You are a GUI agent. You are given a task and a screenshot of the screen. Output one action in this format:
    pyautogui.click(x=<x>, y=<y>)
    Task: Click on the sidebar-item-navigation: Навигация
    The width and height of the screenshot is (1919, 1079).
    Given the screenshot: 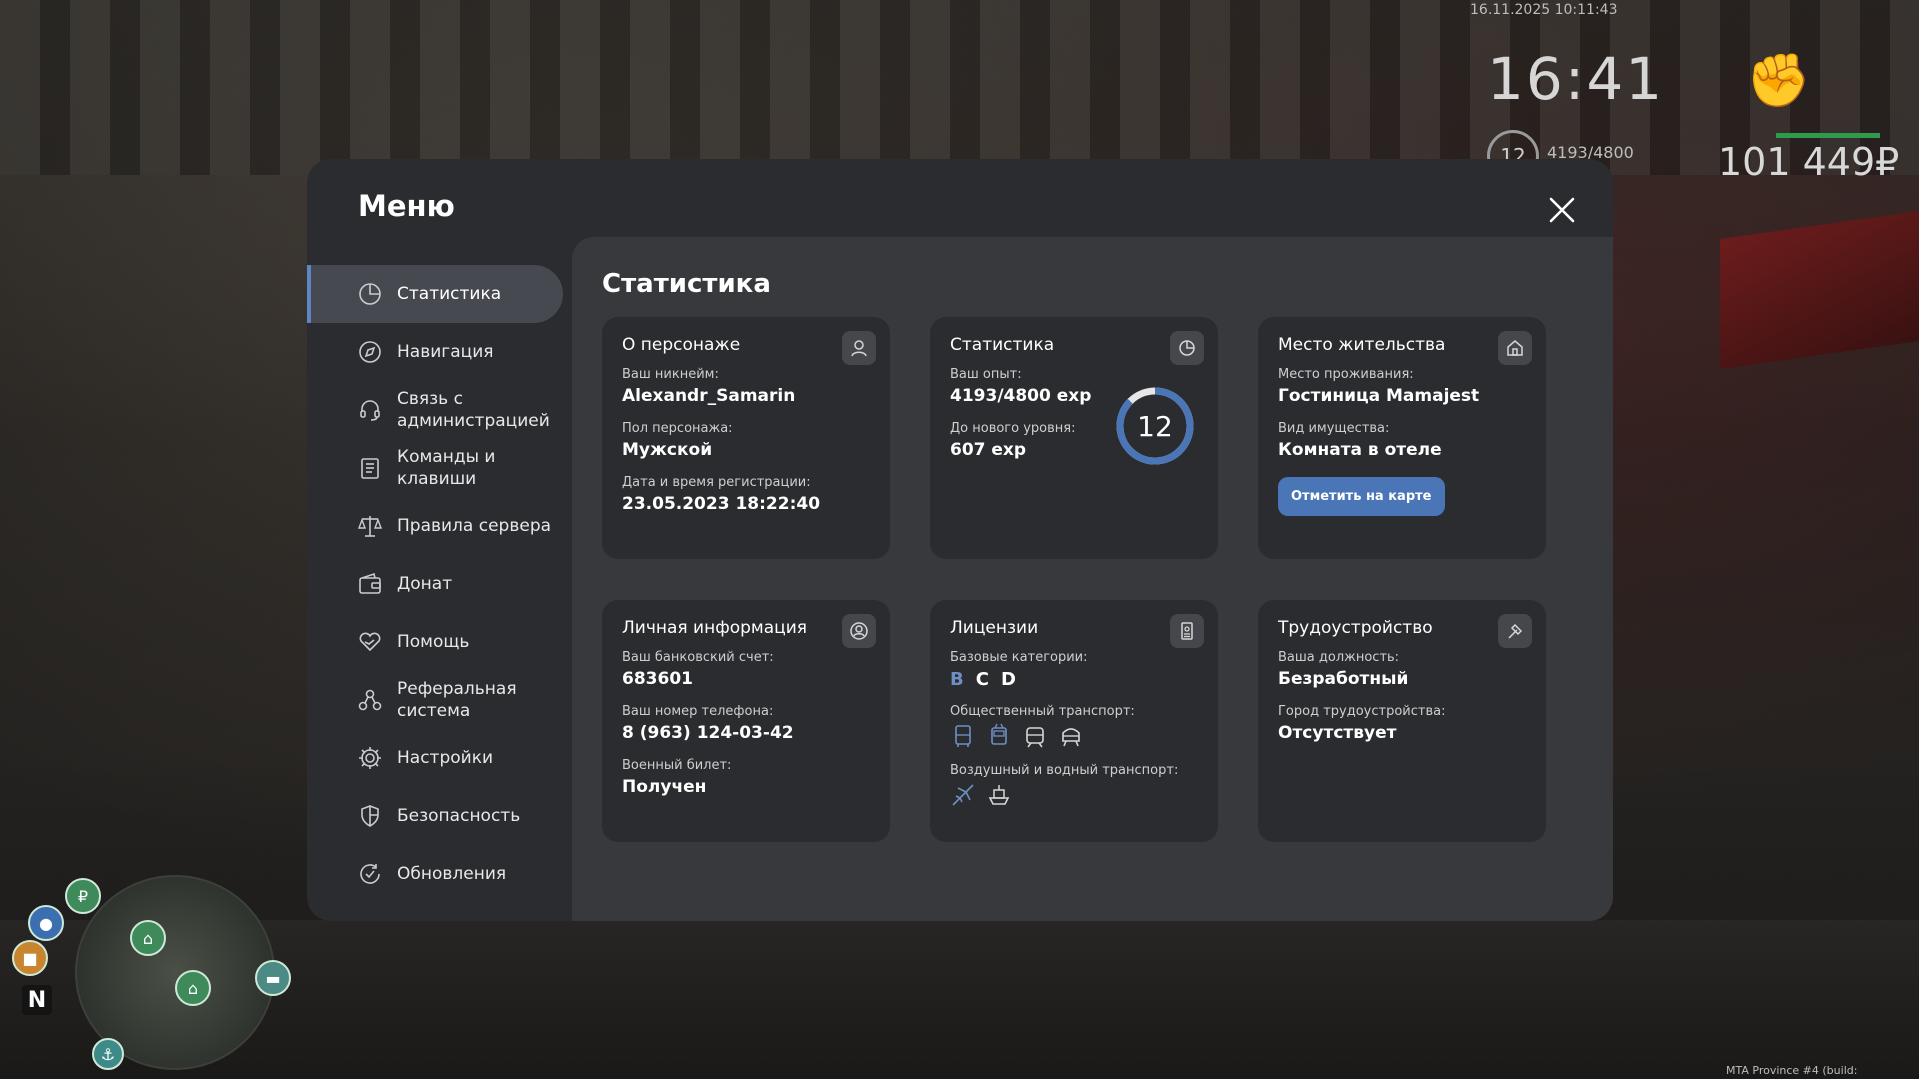 What is the action you would take?
    pyautogui.click(x=435, y=352)
    